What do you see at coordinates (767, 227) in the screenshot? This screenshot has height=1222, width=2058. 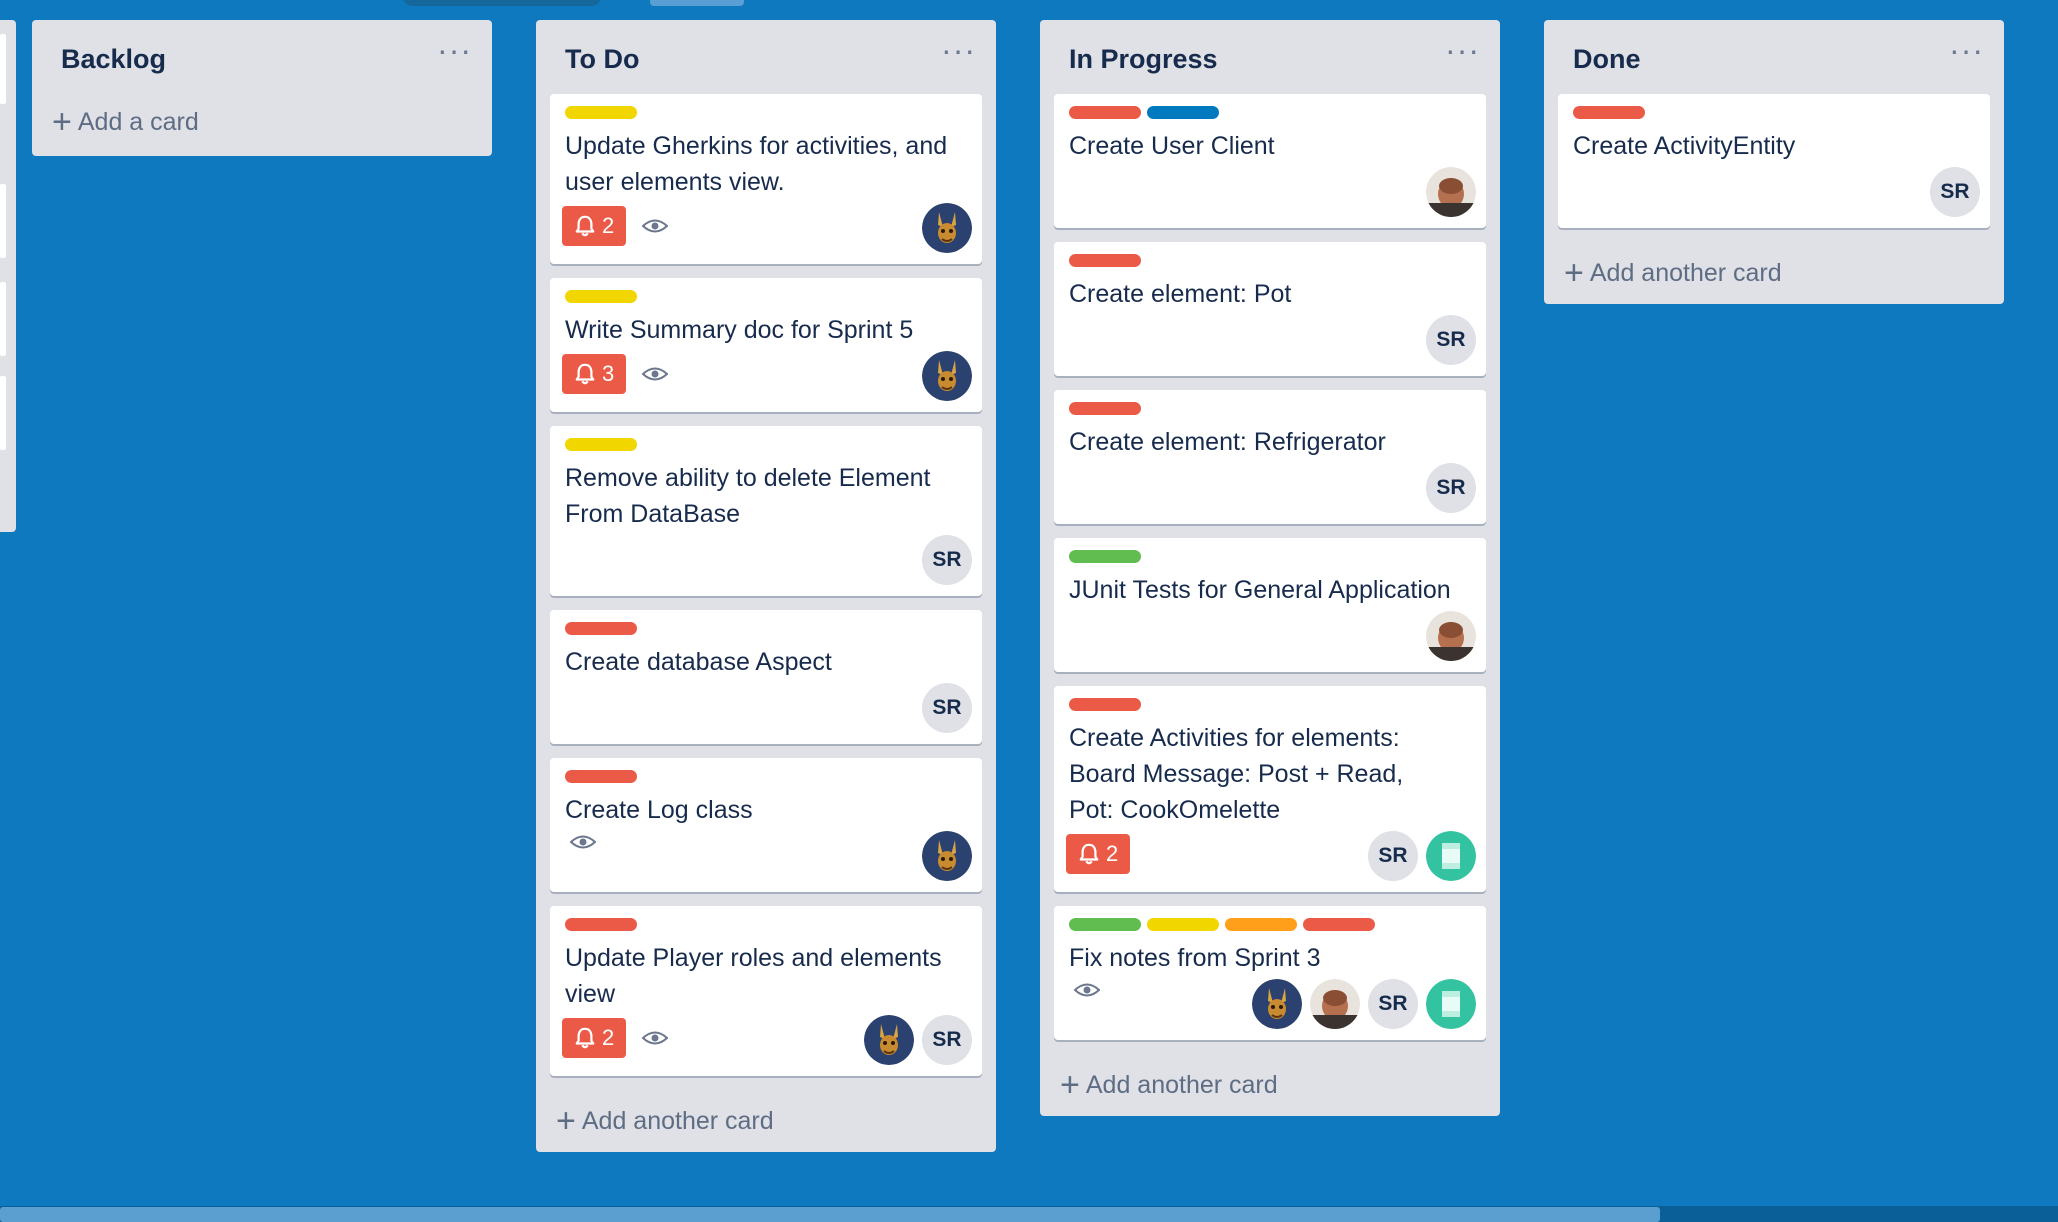 I see `card-footer: 2` at bounding box center [767, 227].